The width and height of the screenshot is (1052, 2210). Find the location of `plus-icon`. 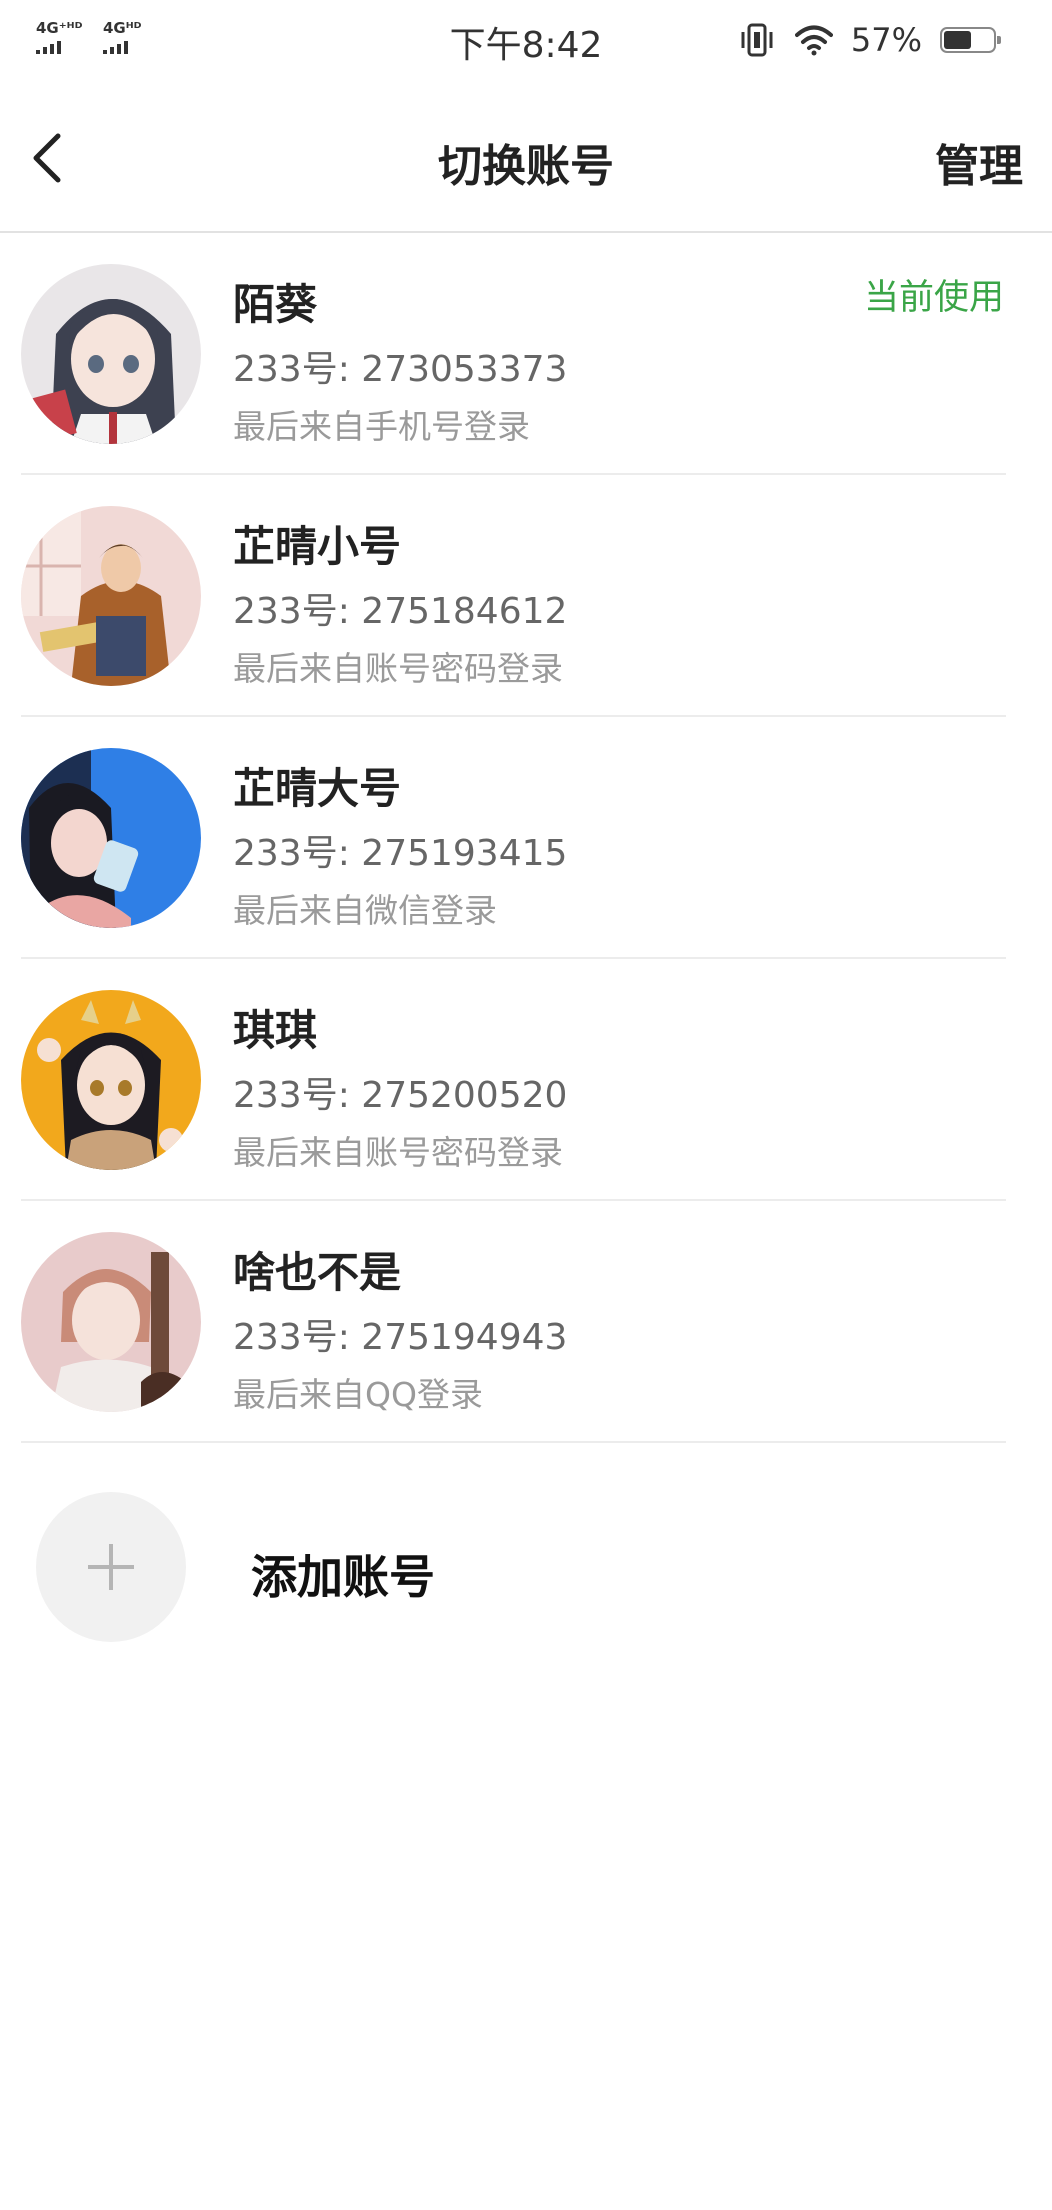

plus-icon is located at coordinates (111, 1567).